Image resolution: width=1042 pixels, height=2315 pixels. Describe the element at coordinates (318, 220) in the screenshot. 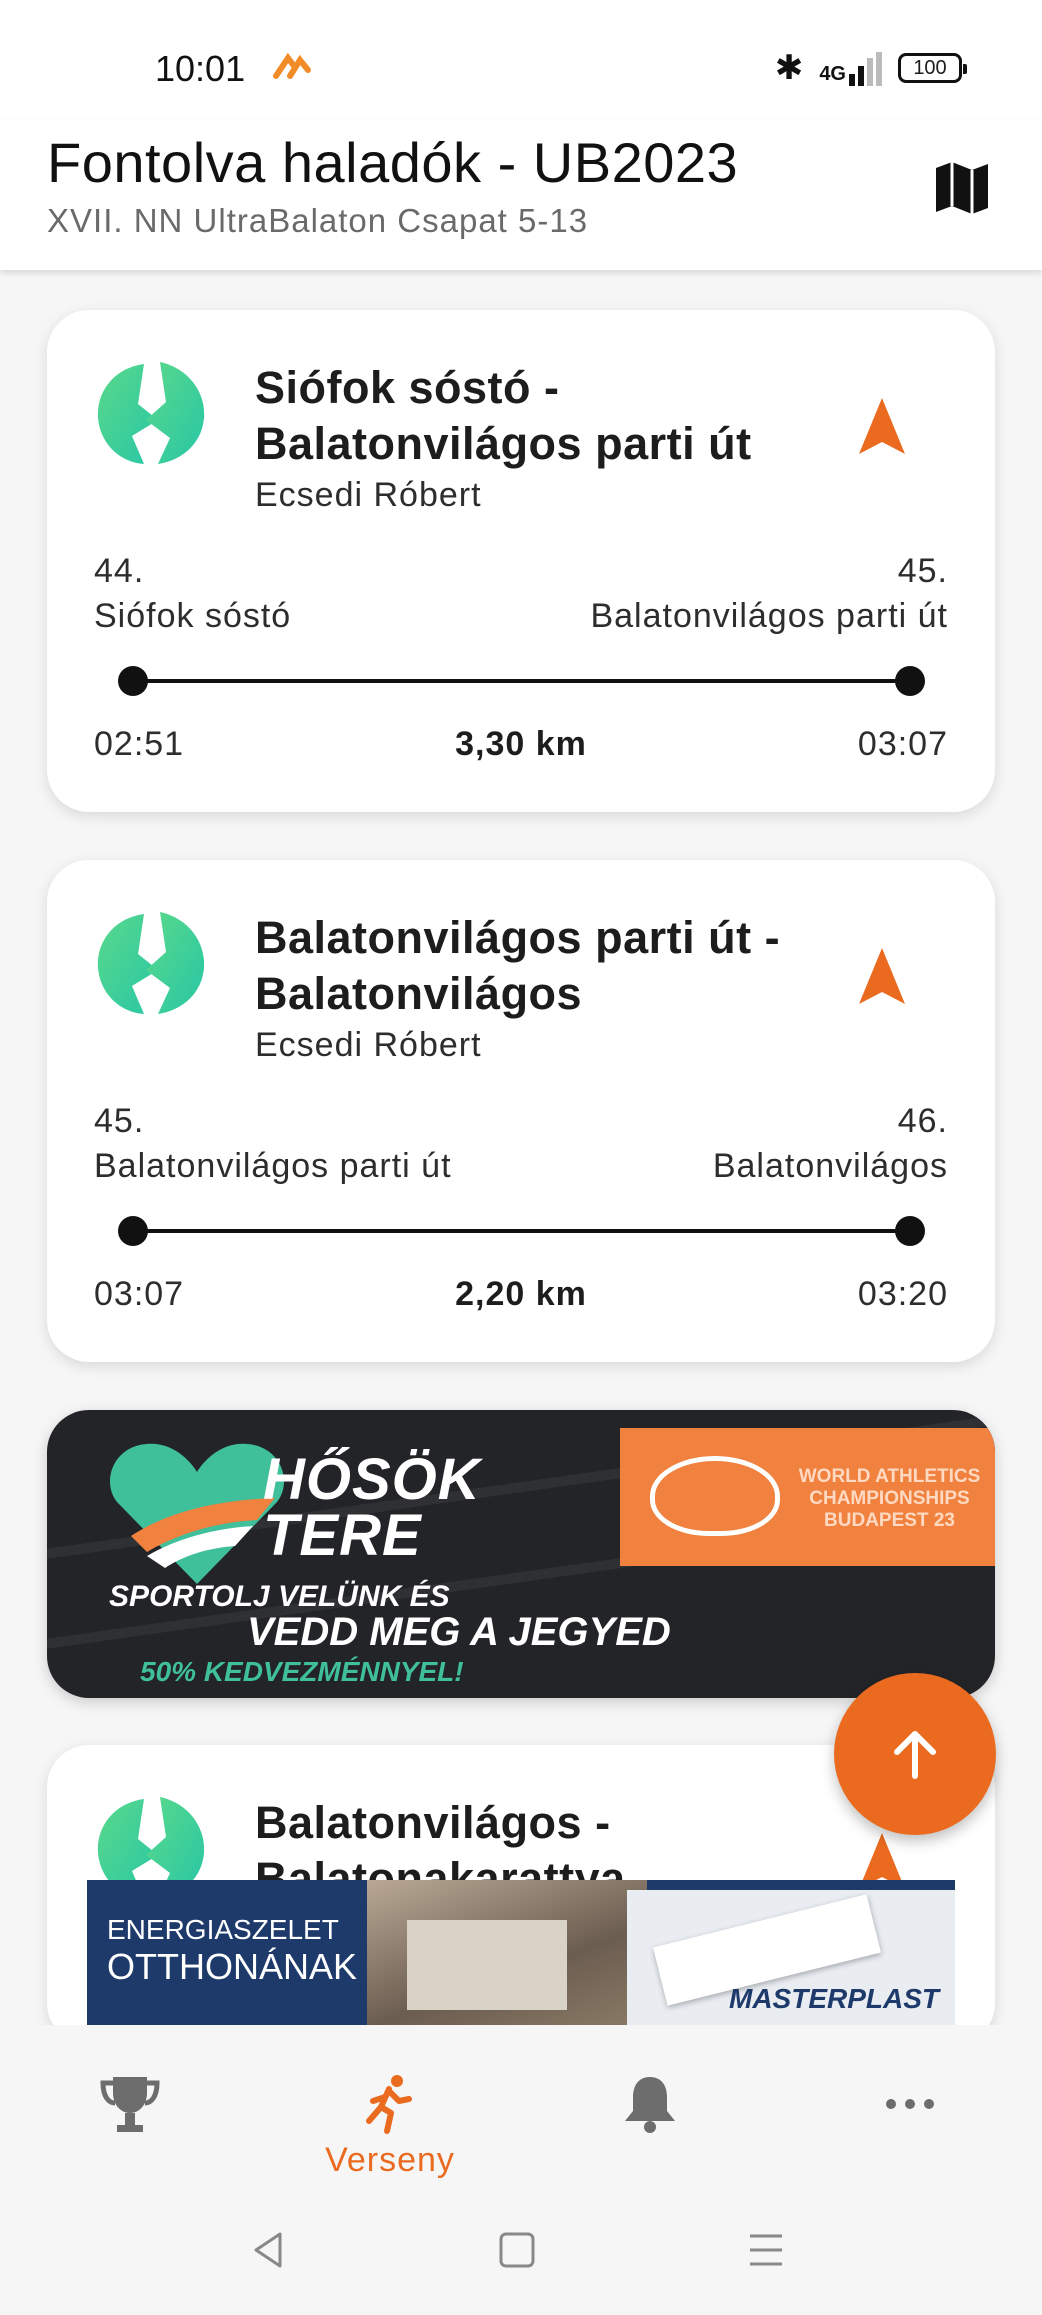

I see `page-subtitle: XVII. NN UltraBalaton Csapat 5-13` at that location.